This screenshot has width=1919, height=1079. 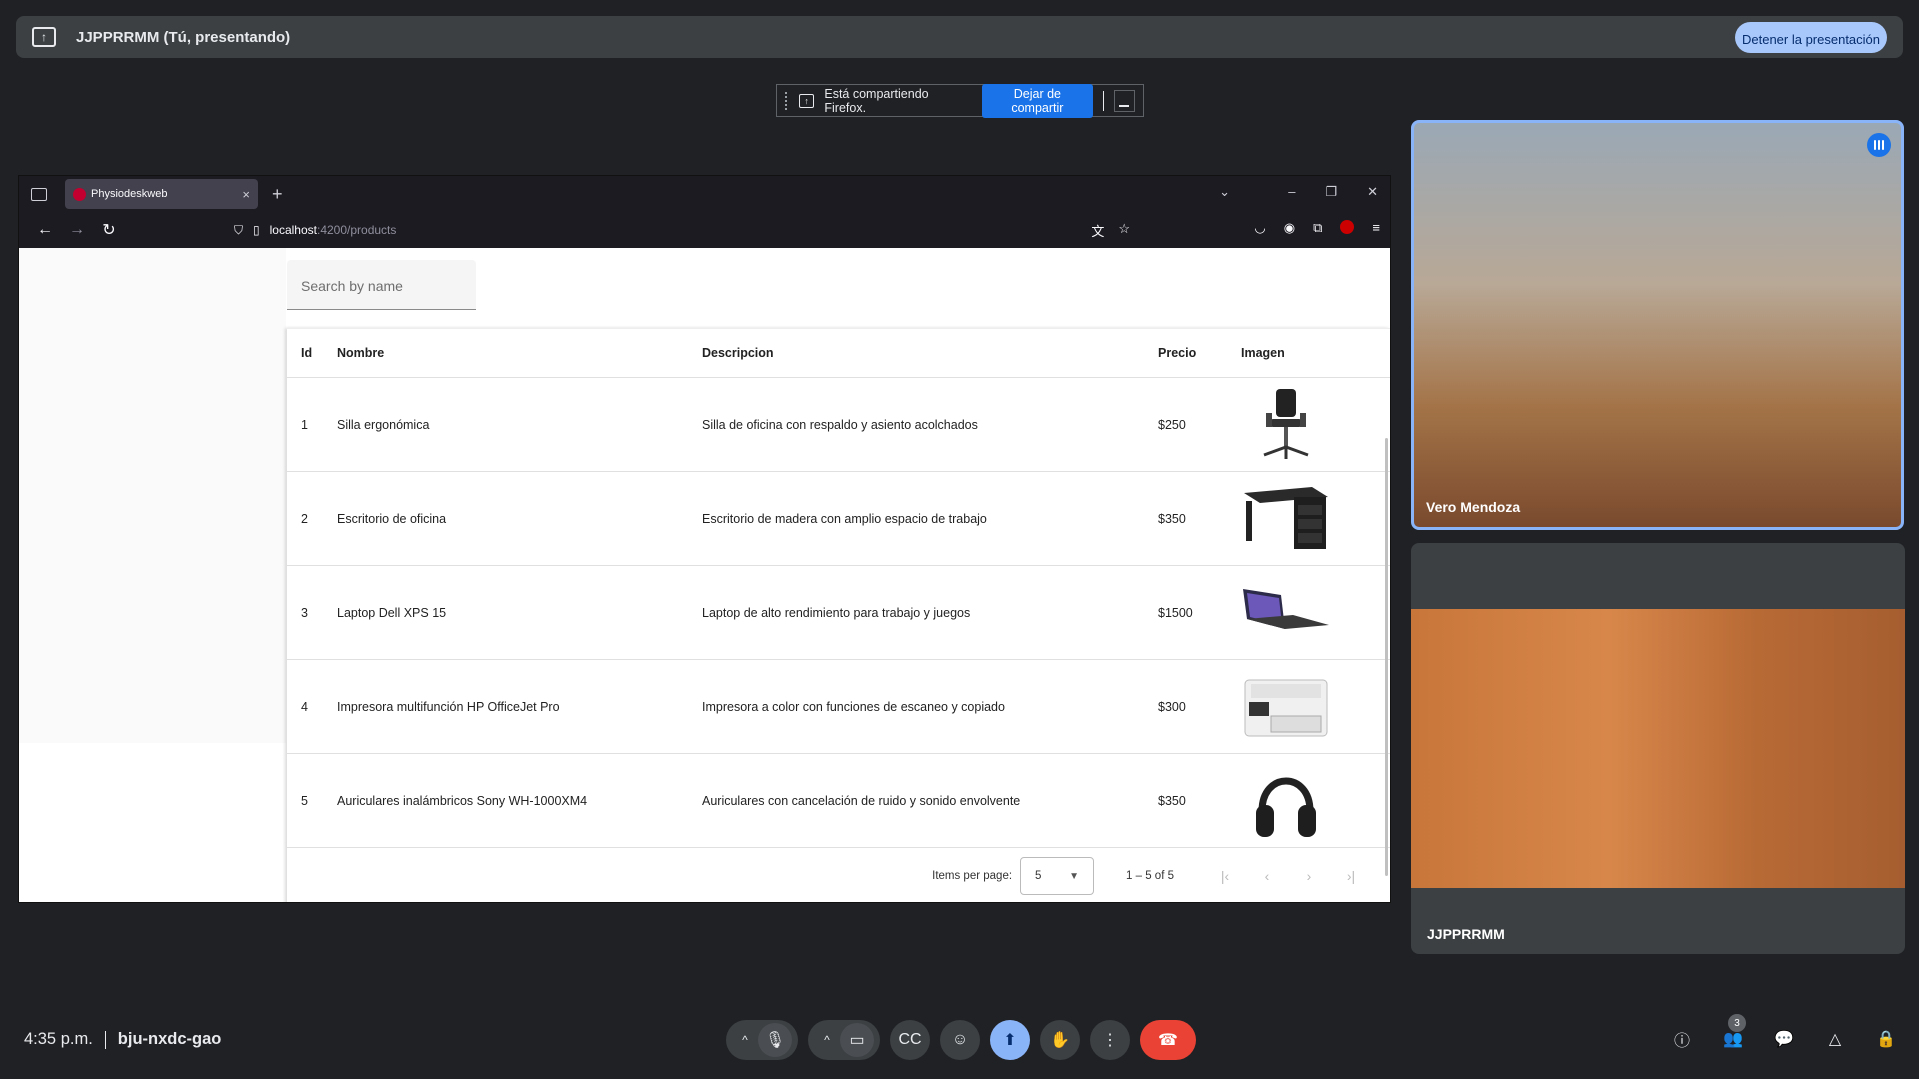 I want to click on microphone-icon: 🎙, so click(x=775, y=1040).